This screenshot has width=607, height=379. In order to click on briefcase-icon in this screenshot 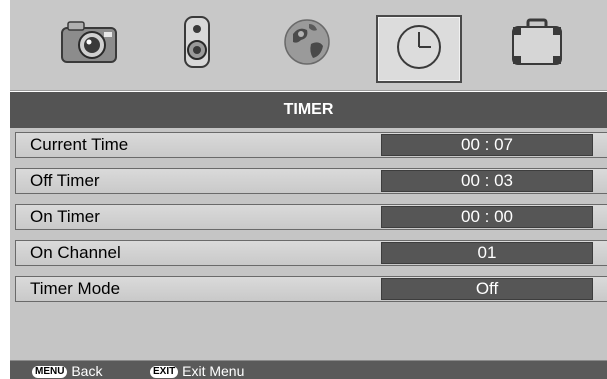, I will do `click(537, 44)`.